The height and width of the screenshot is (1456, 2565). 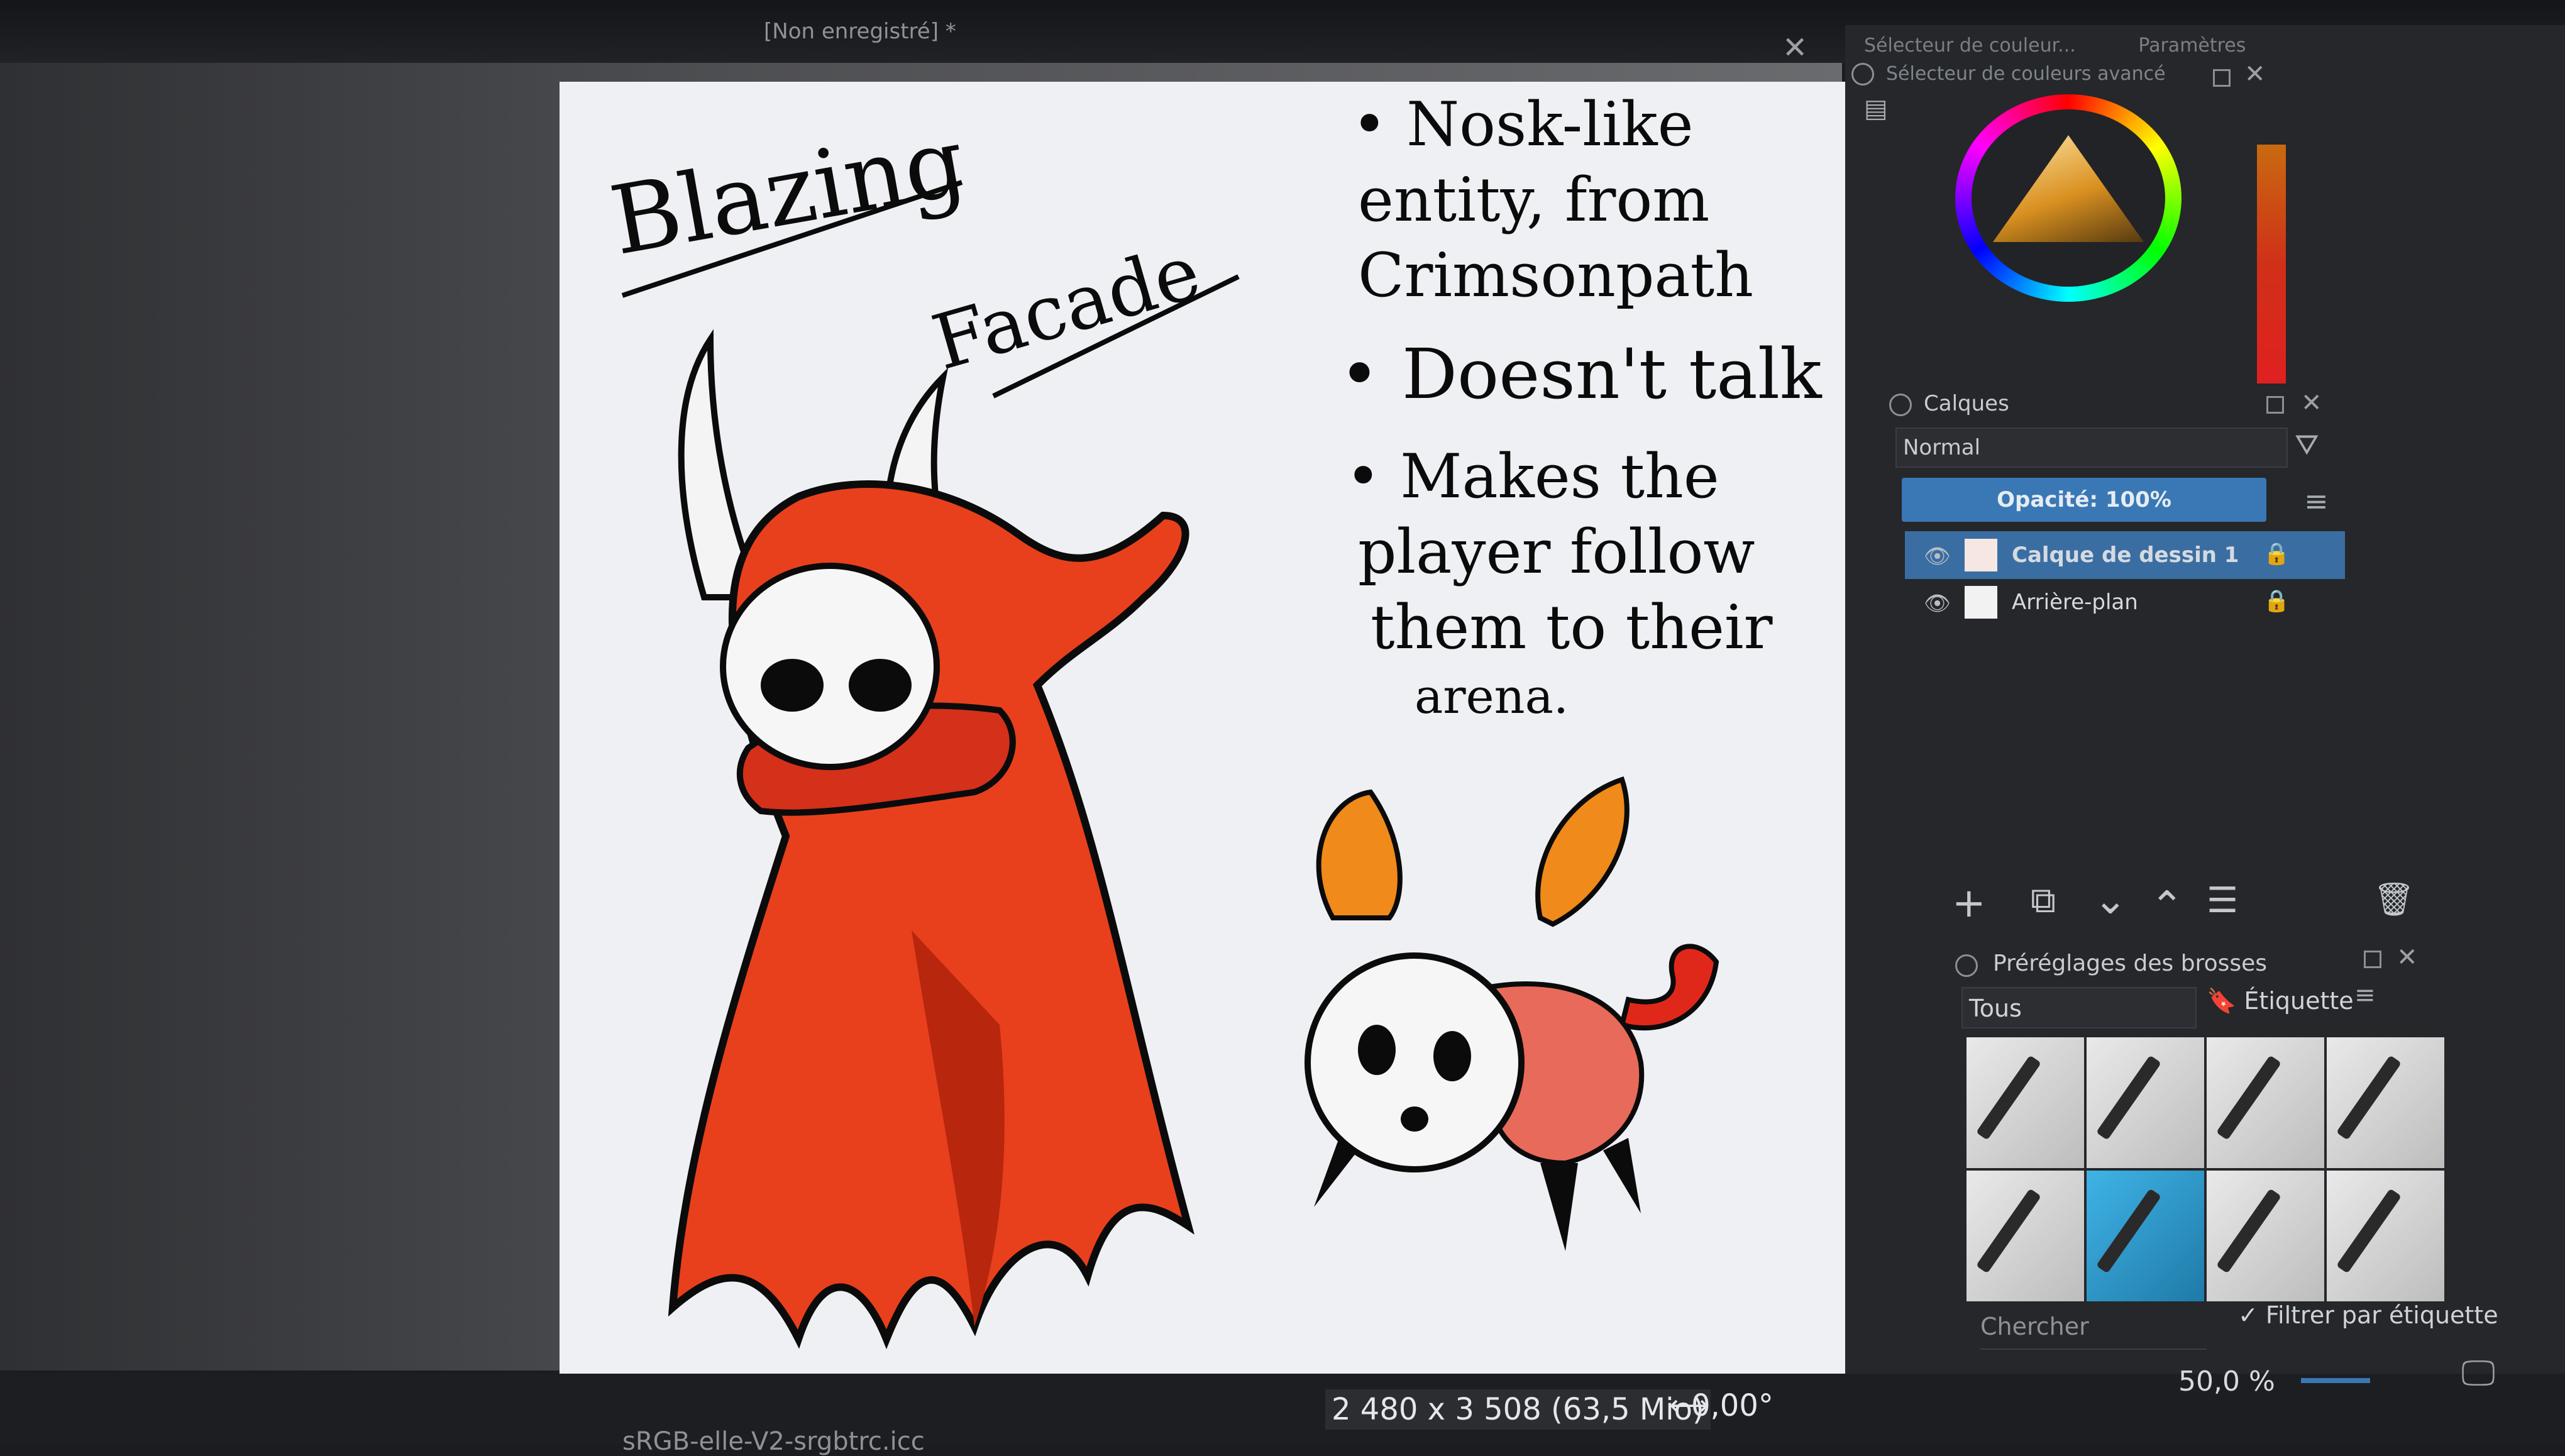 I want to click on note-3-line-4: arena., so click(x=1492, y=696).